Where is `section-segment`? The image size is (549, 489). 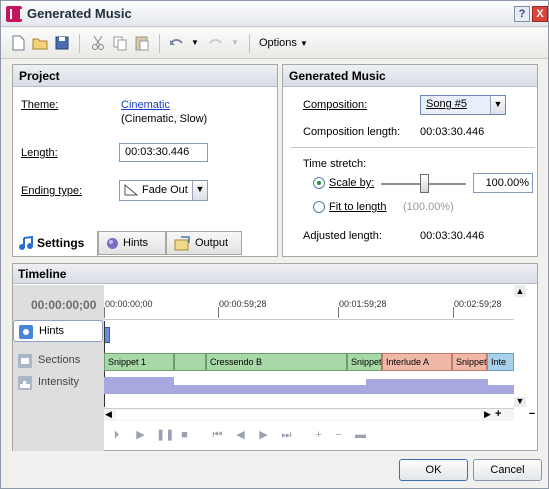
section-segment is located at coordinates (190, 362).